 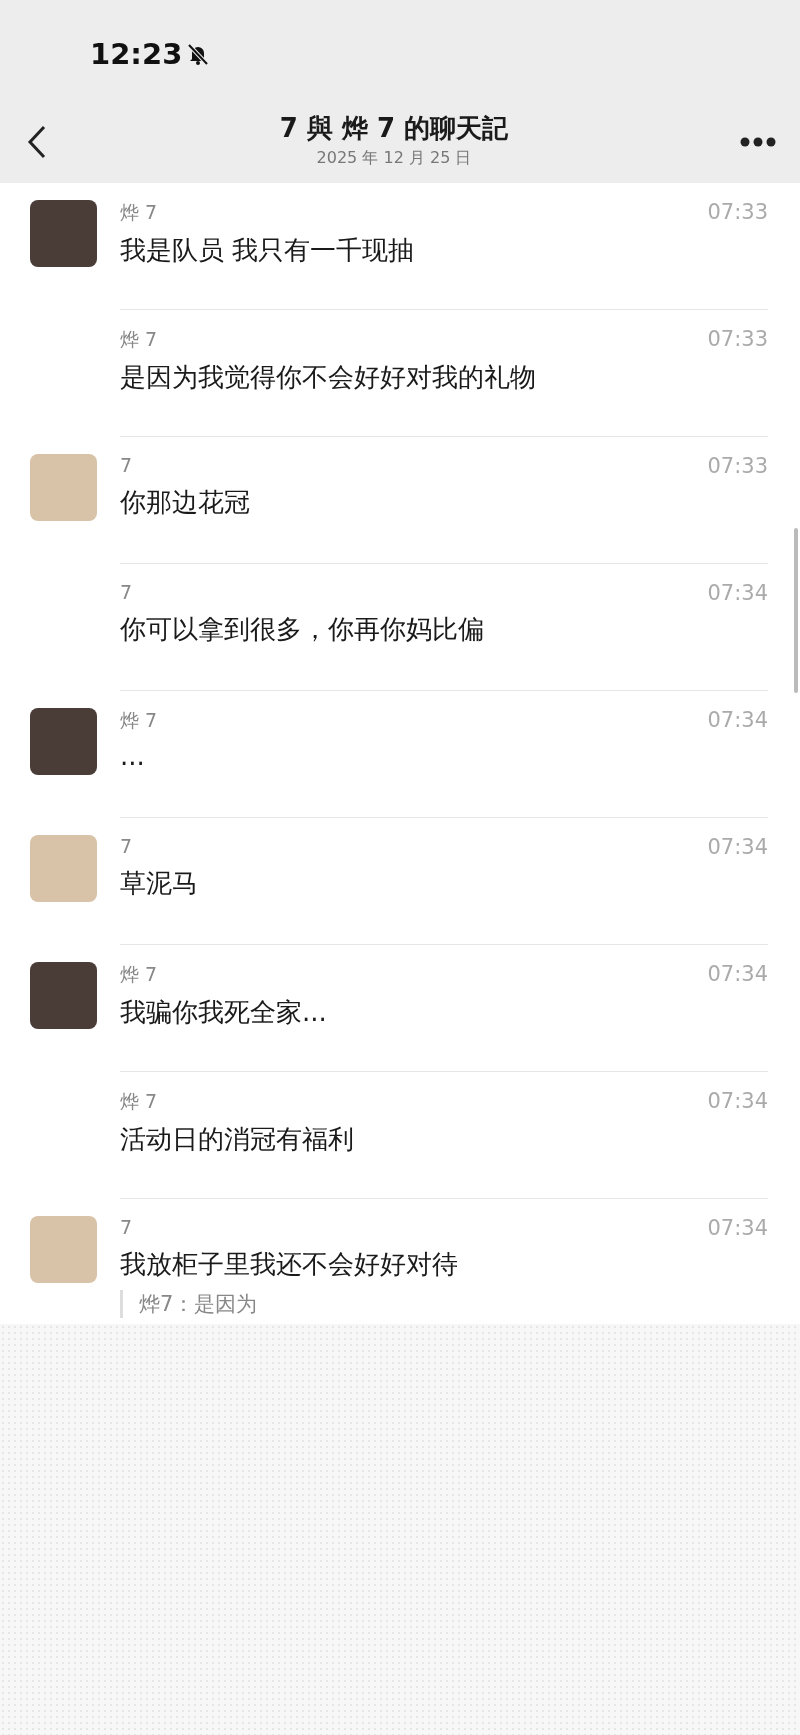 What do you see at coordinates (37, 141) in the screenshot?
I see `back-icon` at bounding box center [37, 141].